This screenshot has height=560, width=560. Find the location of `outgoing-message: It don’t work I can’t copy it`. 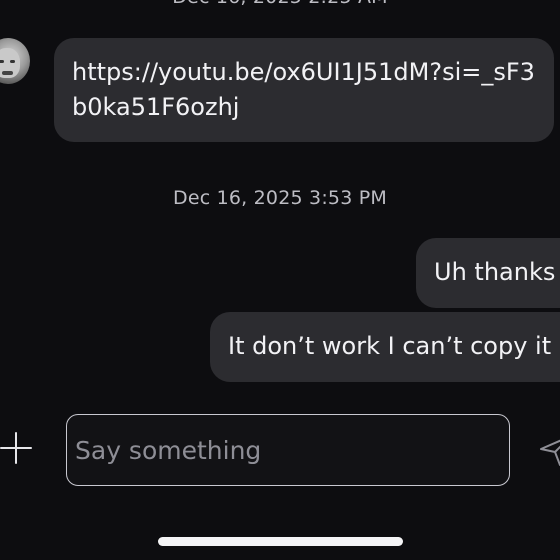

outgoing-message: It don’t work I can’t copy it is located at coordinates (385, 347).